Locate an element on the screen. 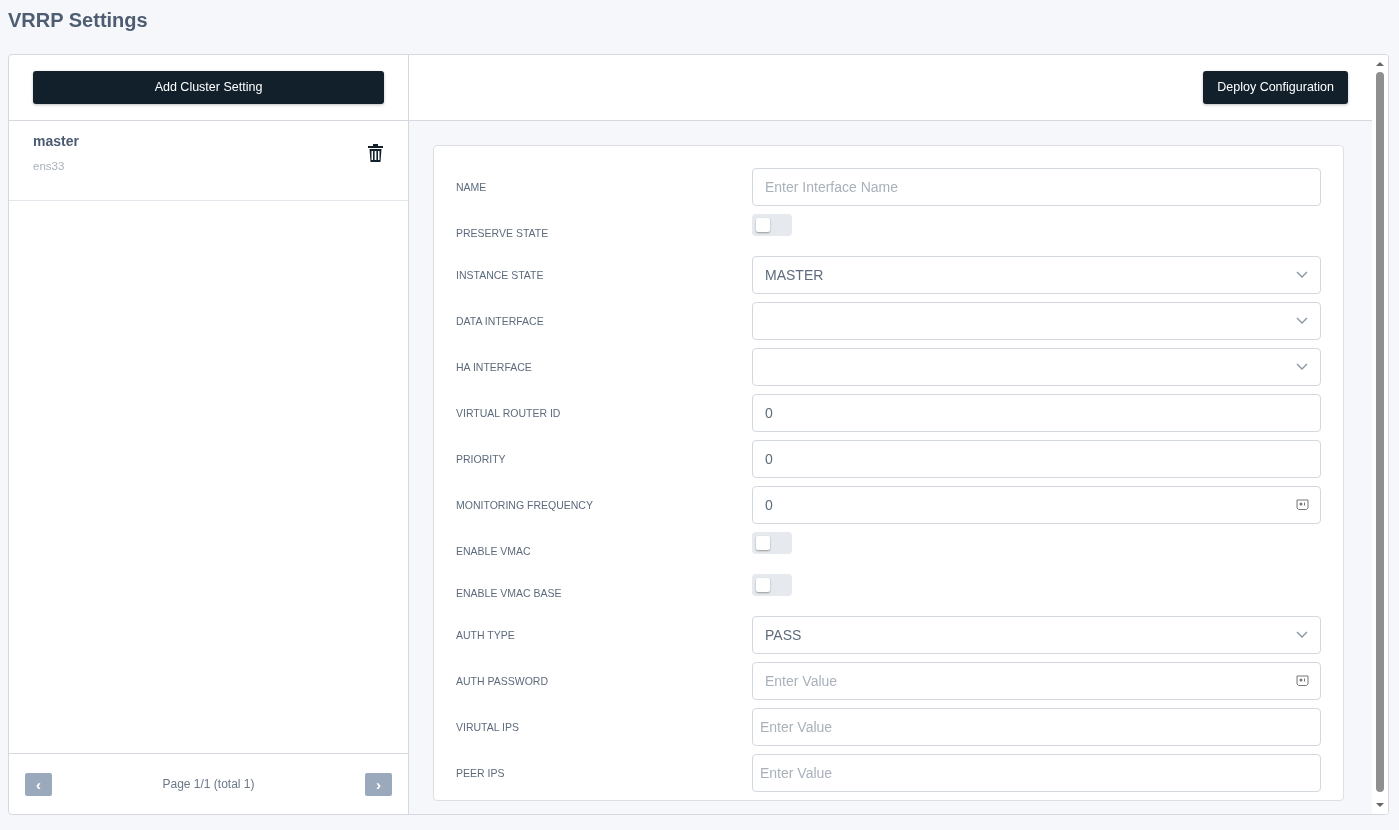 Image resolution: width=1399 pixels, height=830 pixels. field-label: ENABLE VMAC is located at coordinates (494, 551).